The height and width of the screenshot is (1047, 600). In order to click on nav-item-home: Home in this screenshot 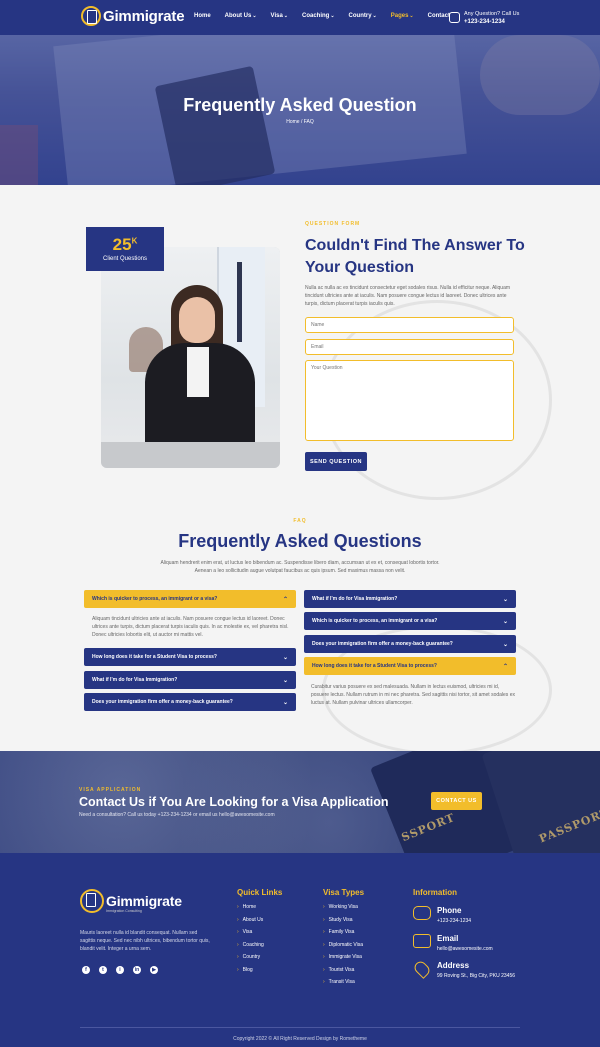, I will do `click(202, 16)`.